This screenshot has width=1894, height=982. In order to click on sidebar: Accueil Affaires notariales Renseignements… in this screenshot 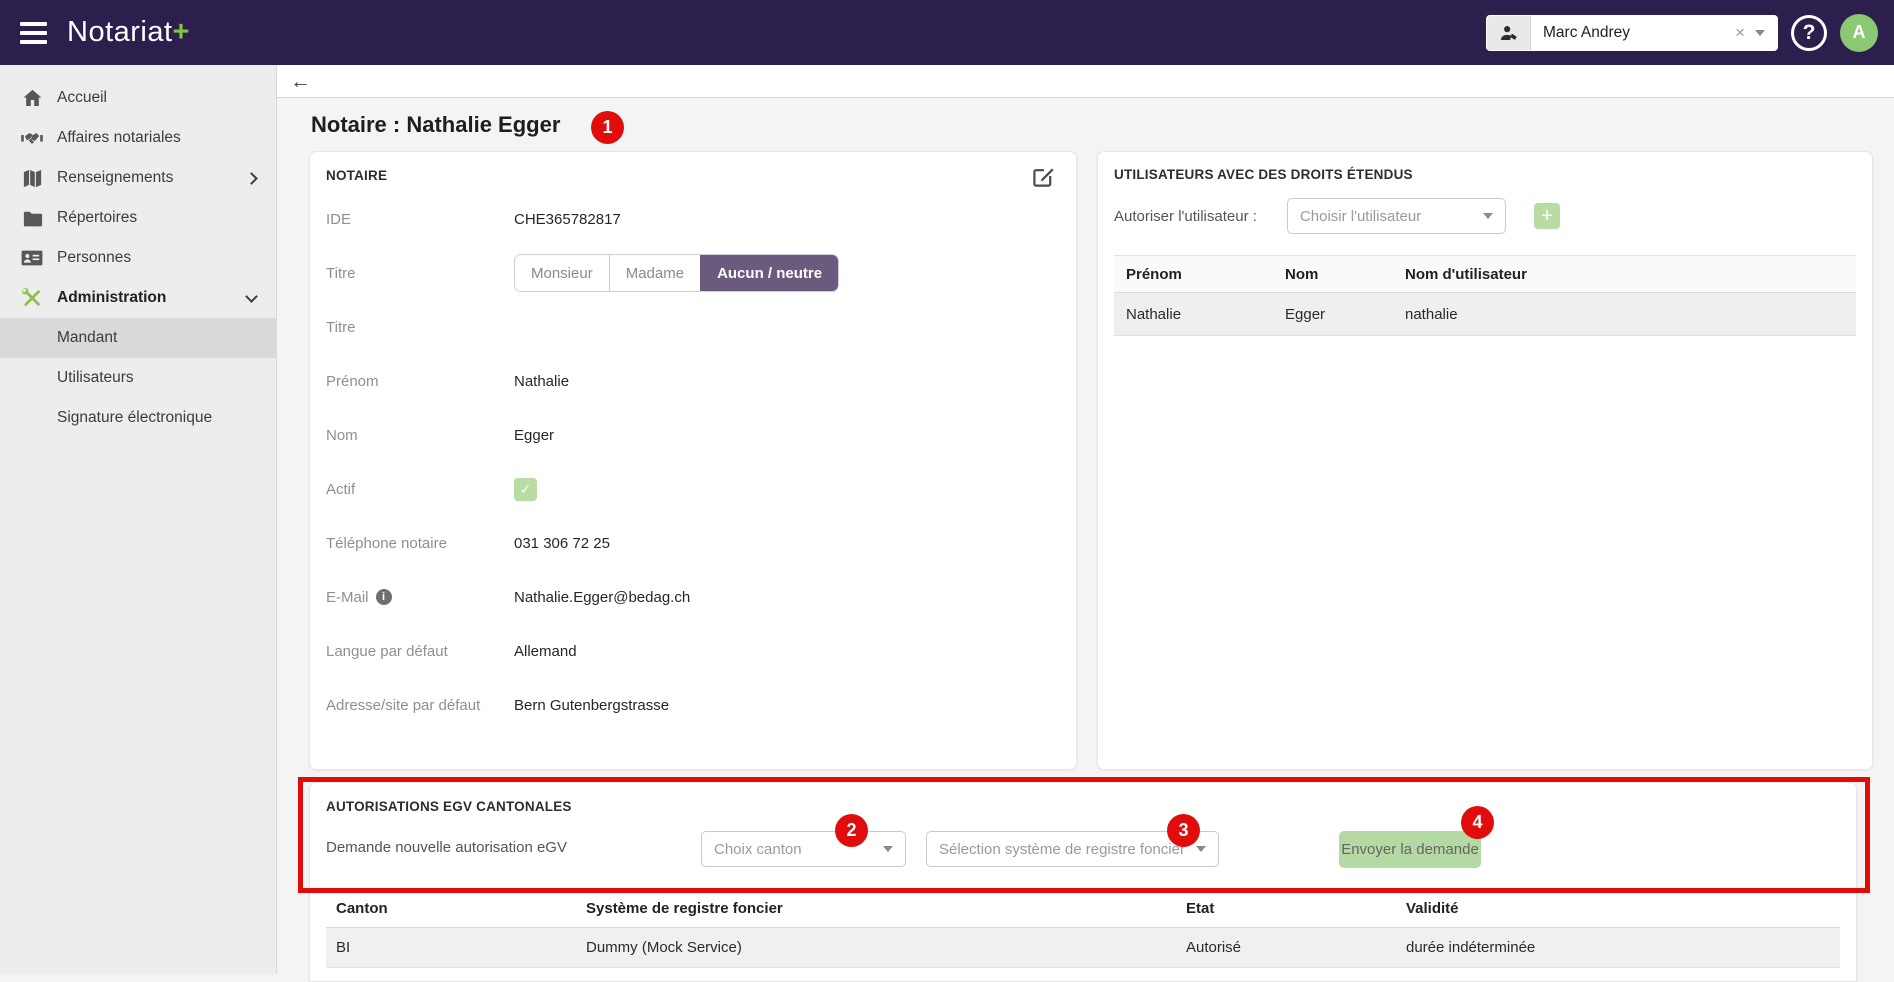, I will do `click(138, 519)`.